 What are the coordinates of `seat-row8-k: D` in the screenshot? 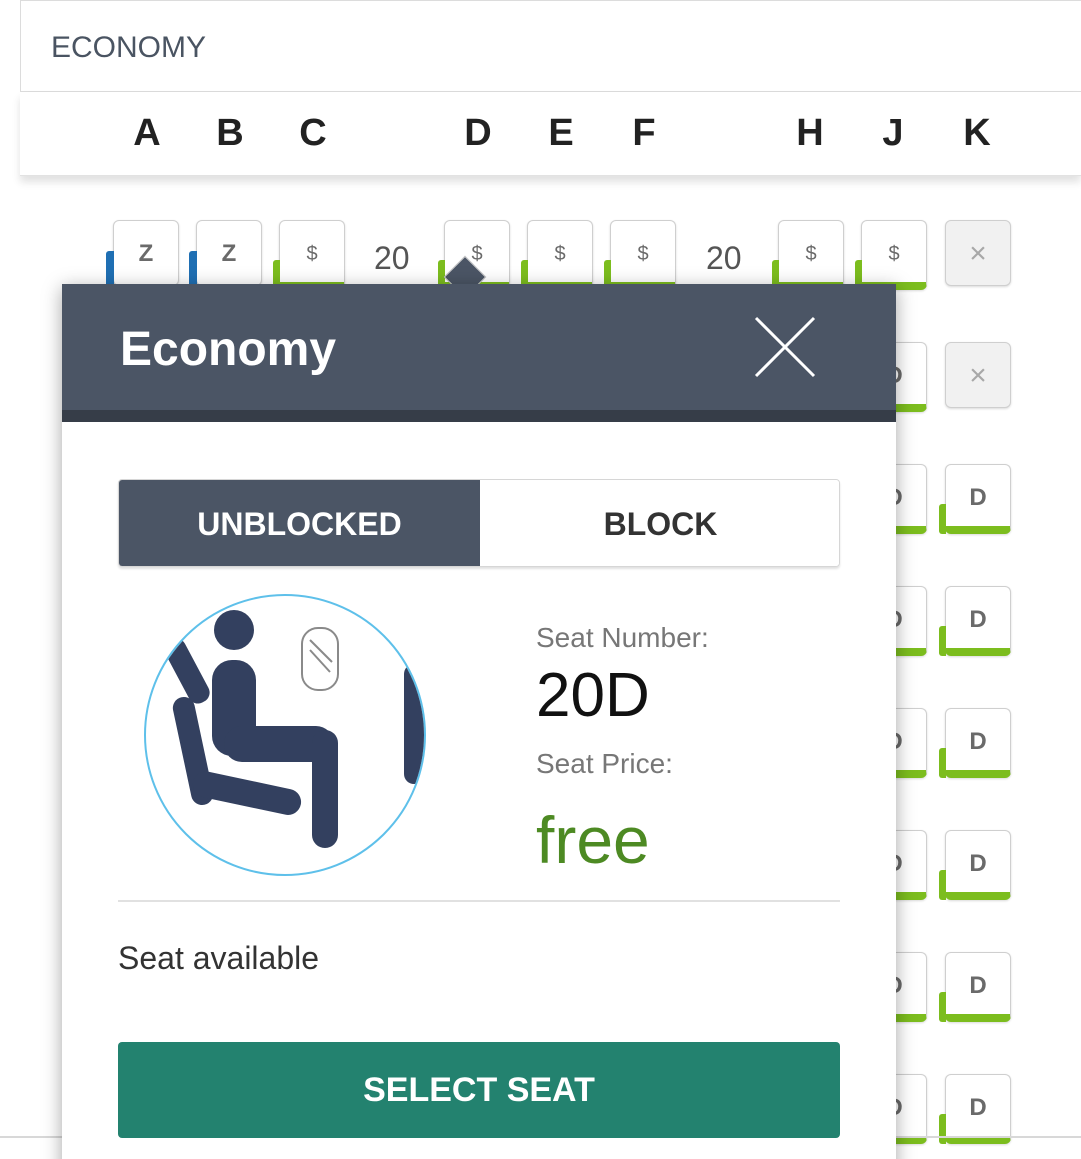 It's located at (975, 1109).